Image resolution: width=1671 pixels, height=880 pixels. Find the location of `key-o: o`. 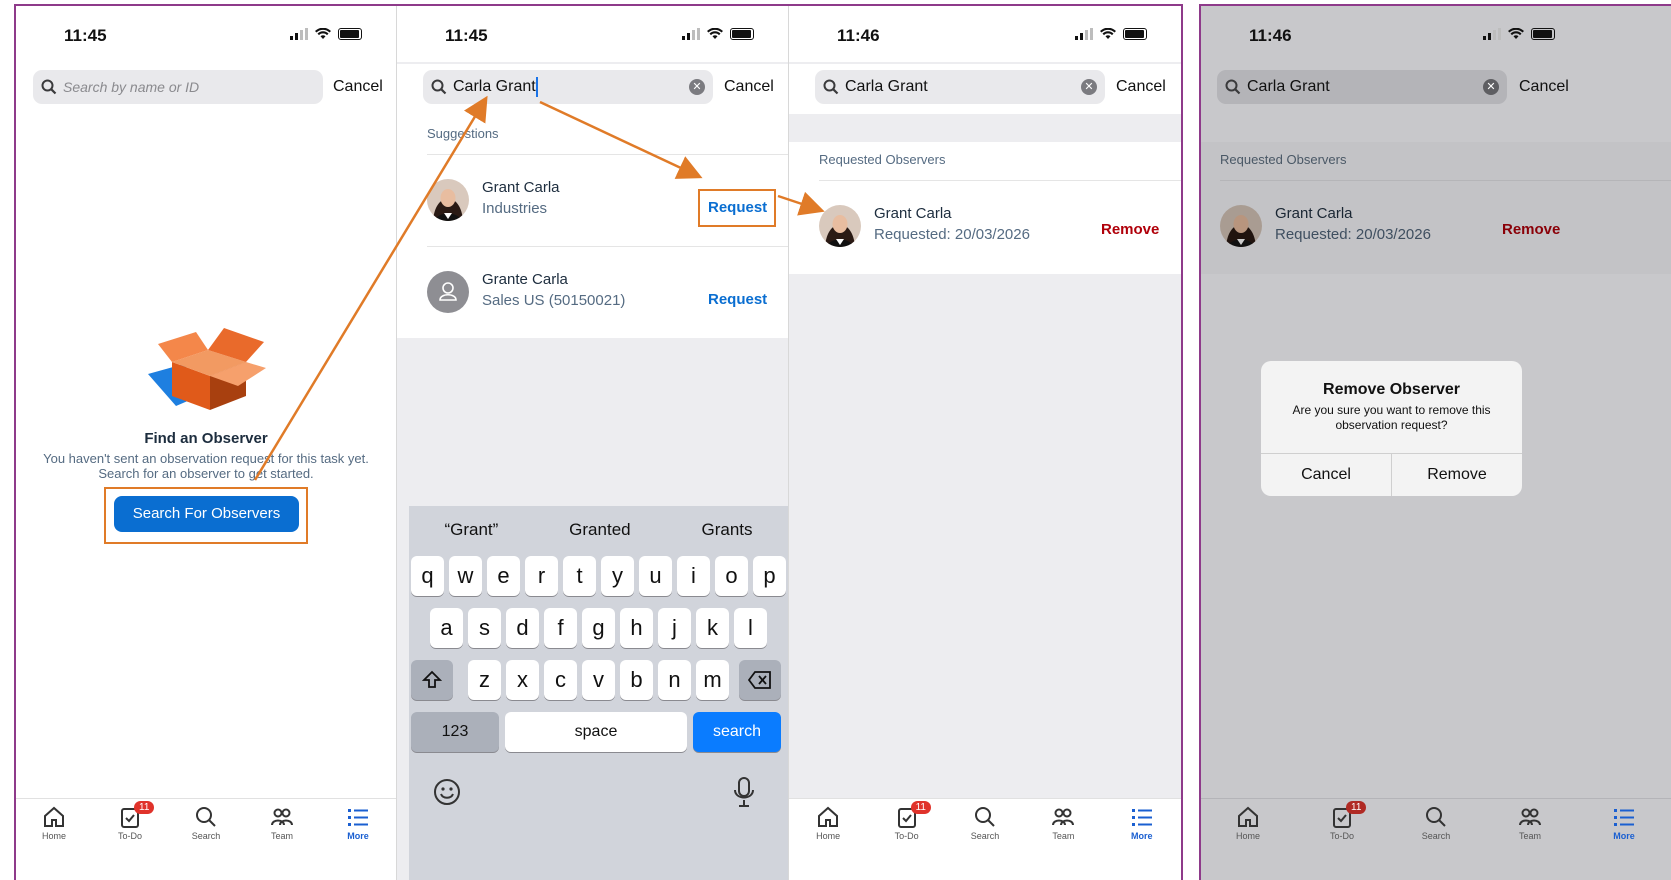

key-o: o is located at coordinates (731, 576).